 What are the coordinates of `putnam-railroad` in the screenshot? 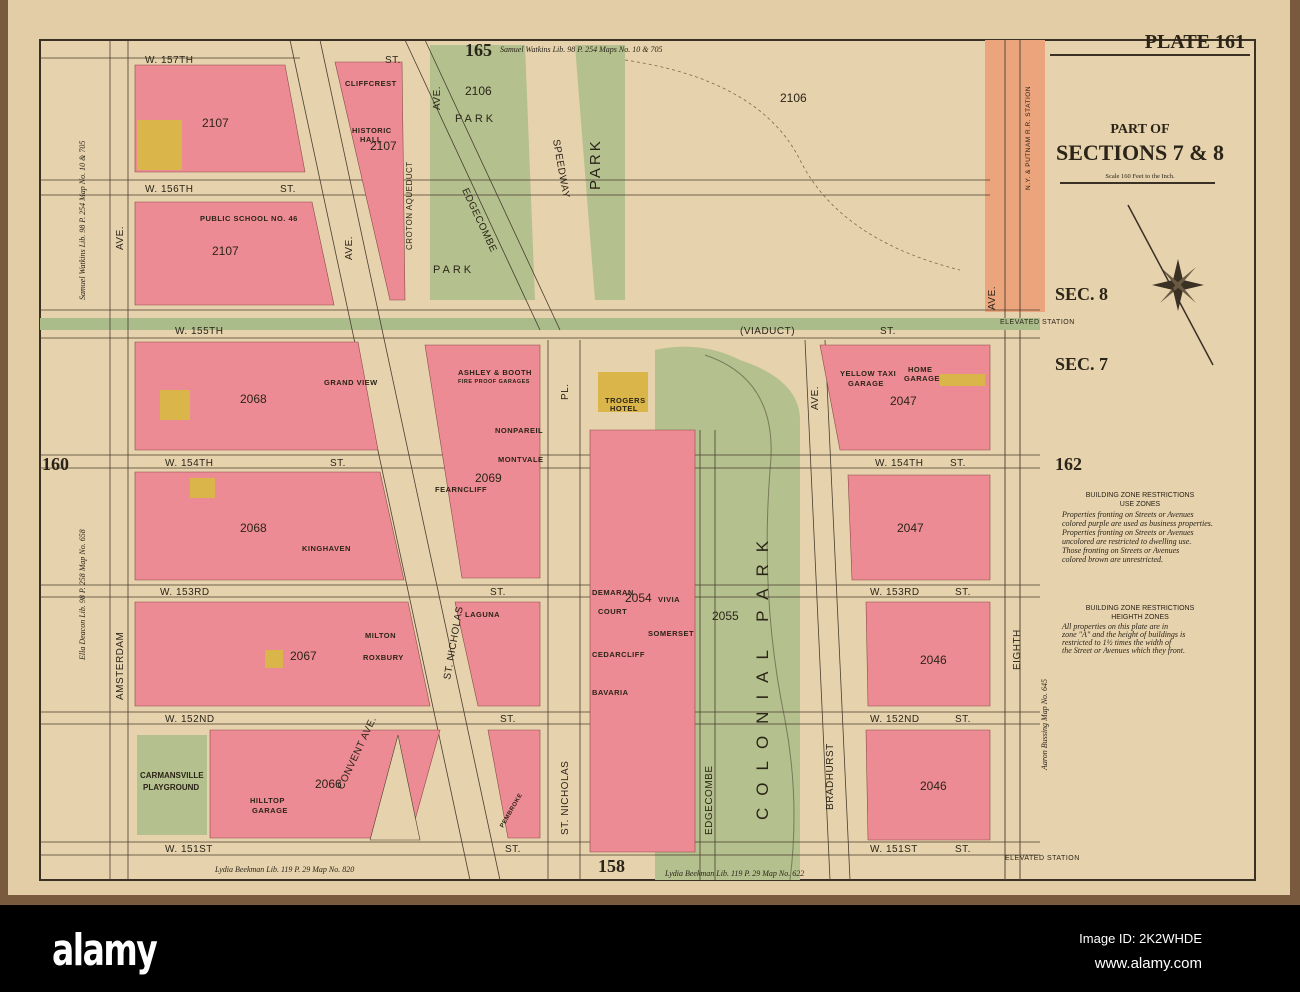 It's located at (1015, 176).